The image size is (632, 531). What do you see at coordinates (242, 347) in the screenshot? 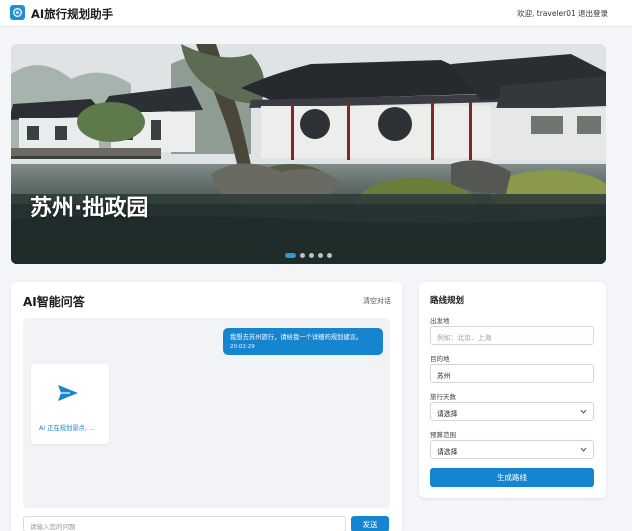
I see `user-message-time: 20:02:29` at bounding box center [242, 347].